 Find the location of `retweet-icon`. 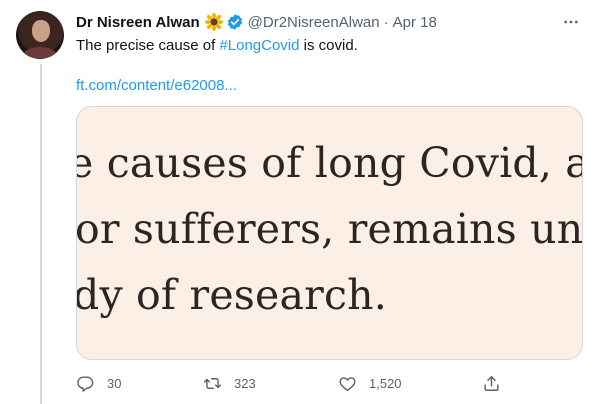

retweet-icon is located at coordinates (212, 383).